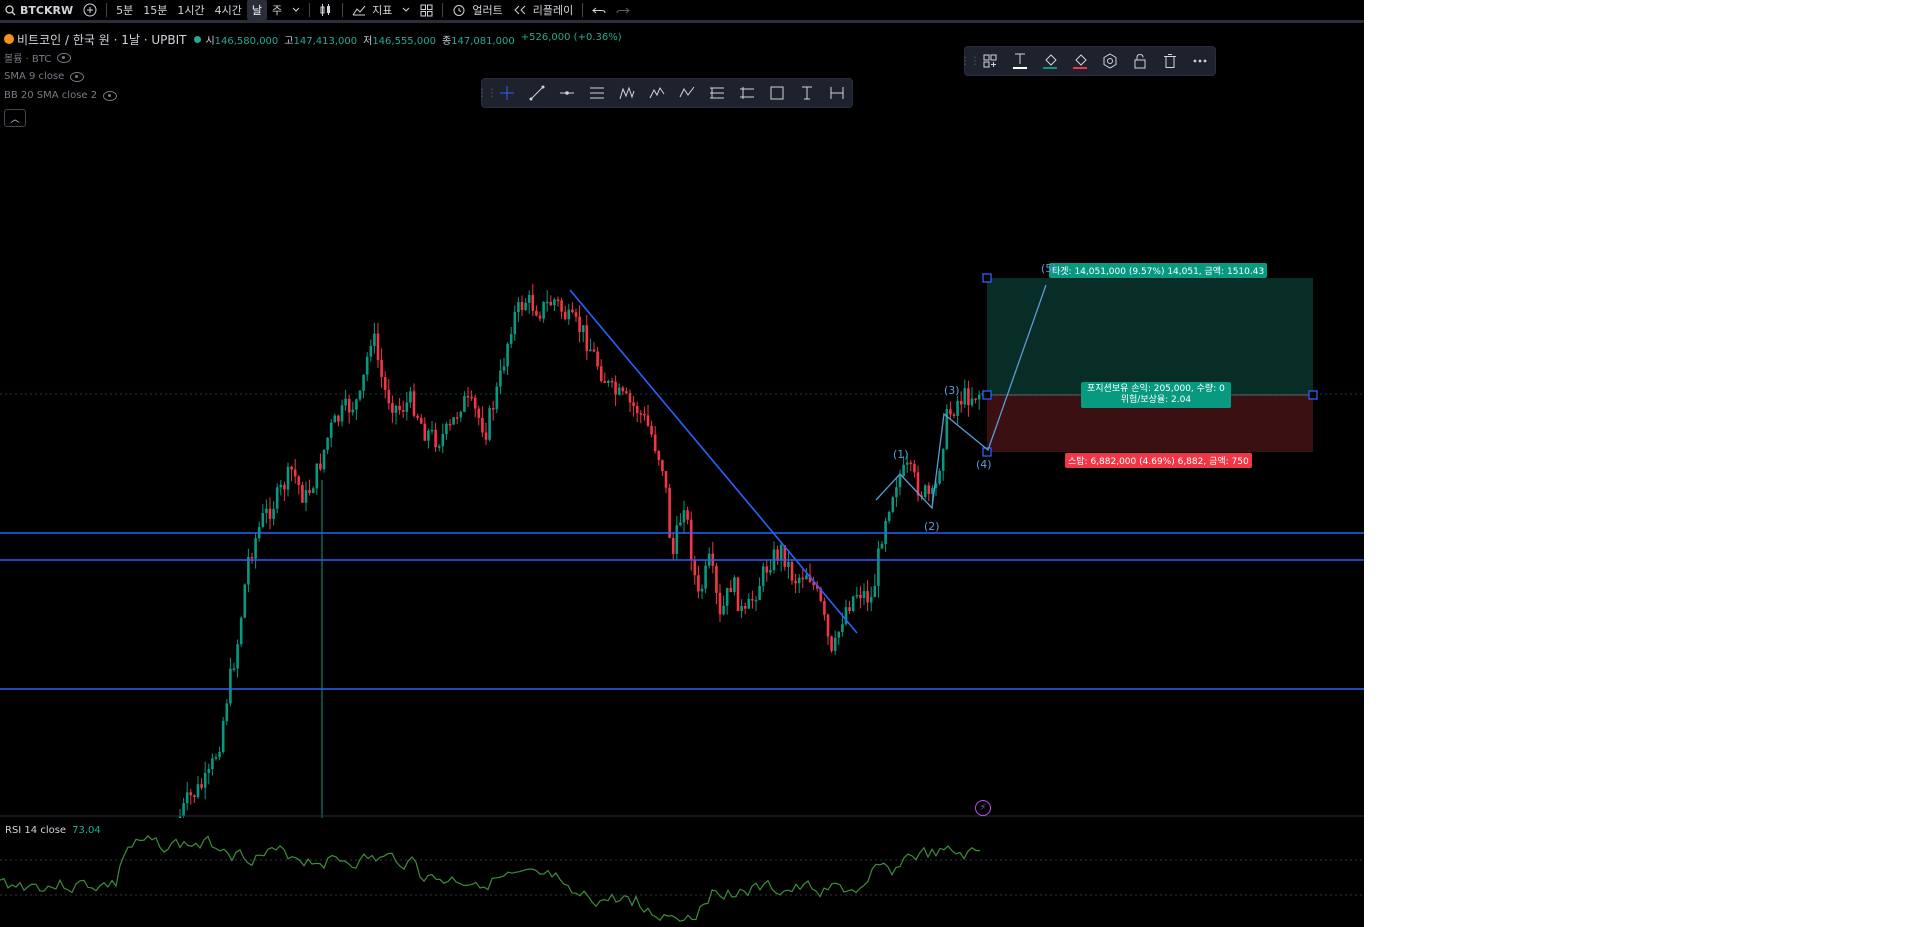 The image size is (1920, 927). What do you see at coordinates (39, 10) in the screenshot?
I see `symbol-search: BTCKRW` at bounding box center [39, 10].